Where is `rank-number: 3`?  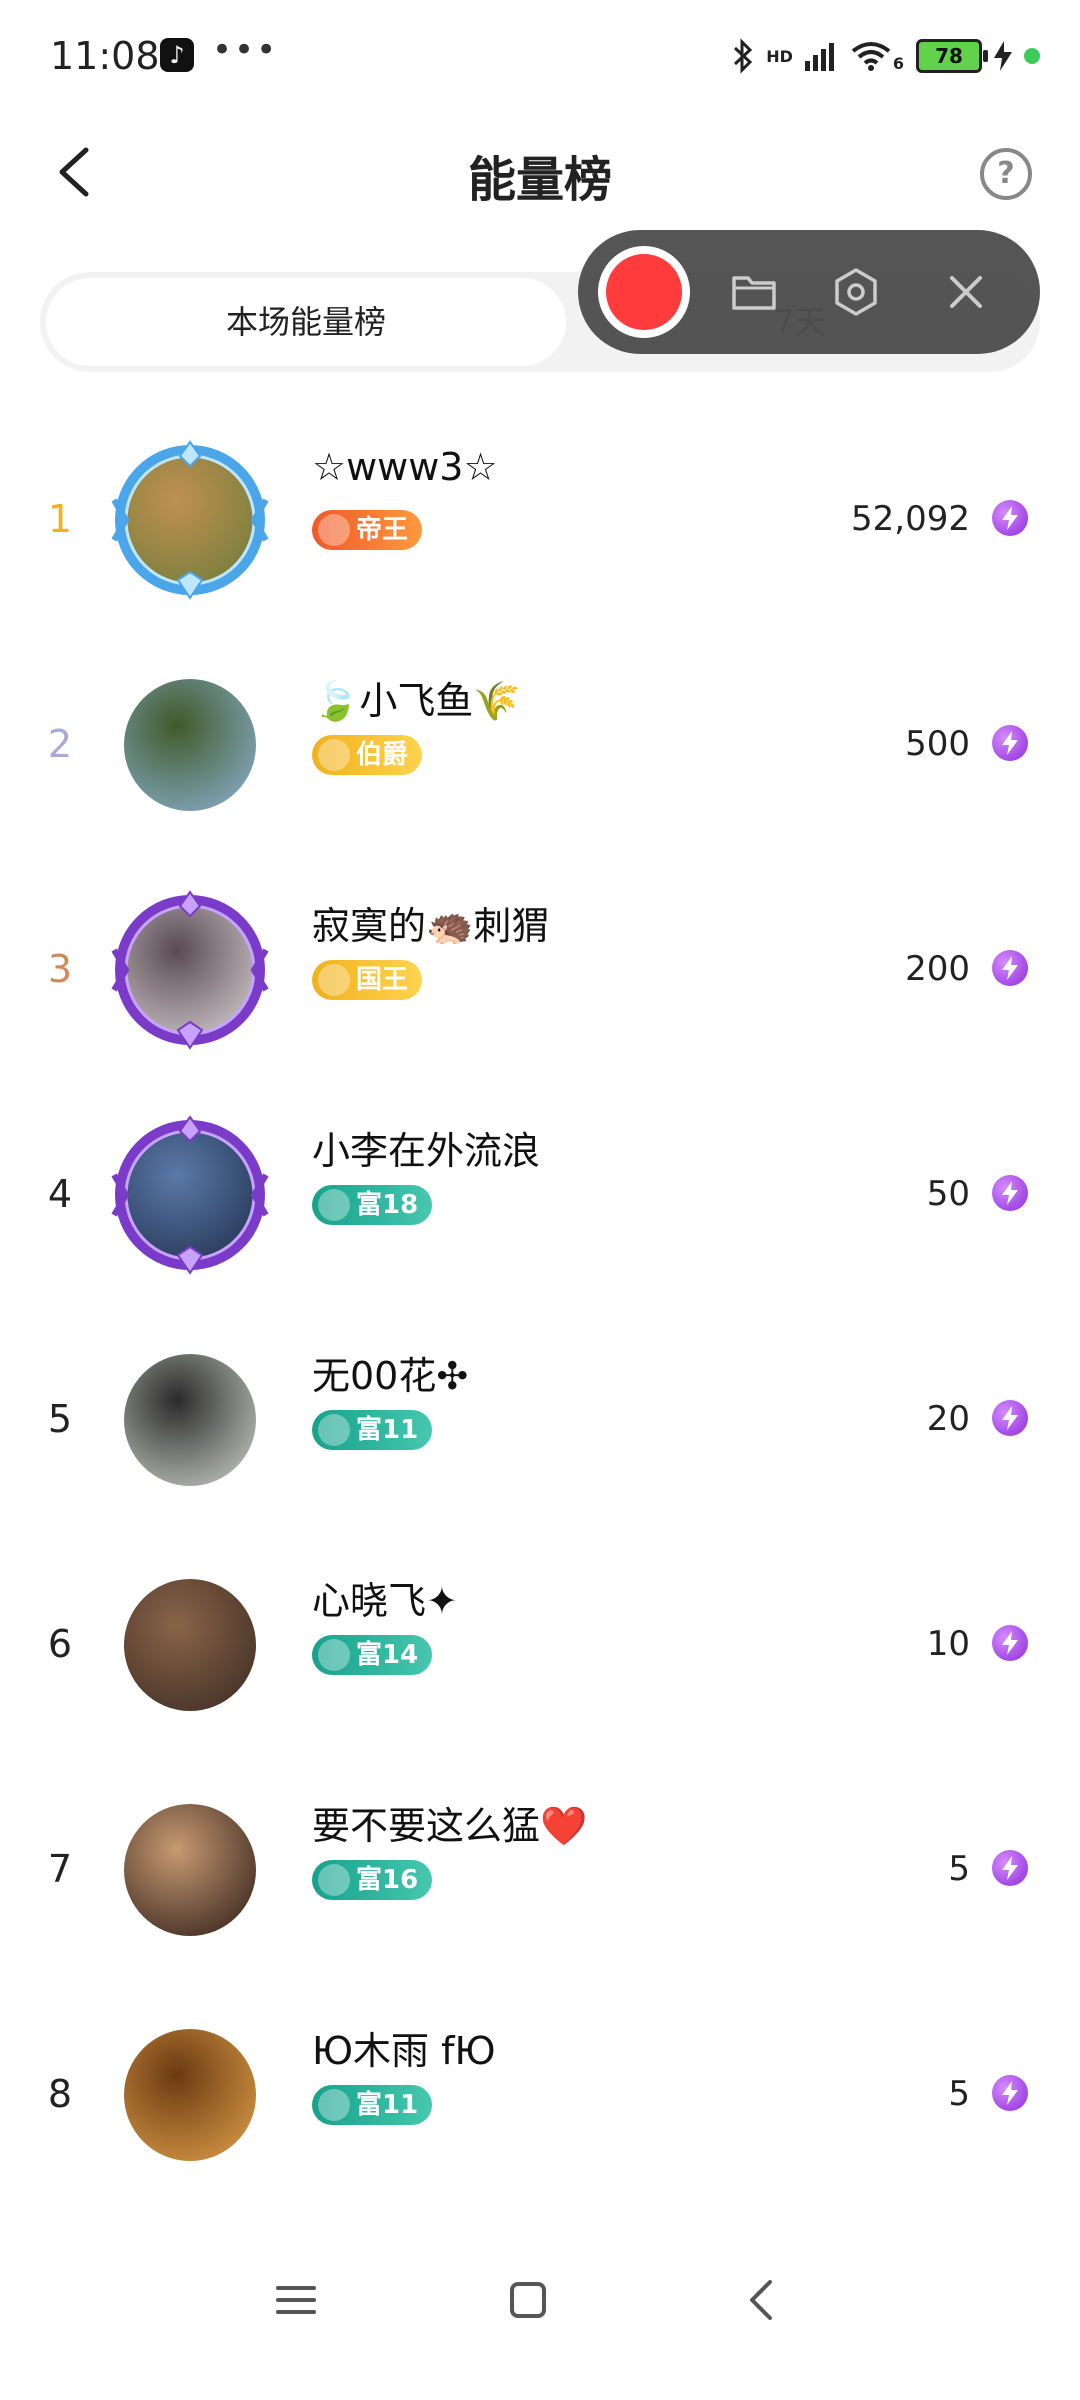
rank-number: 3 is located at coordinates (60, 969).